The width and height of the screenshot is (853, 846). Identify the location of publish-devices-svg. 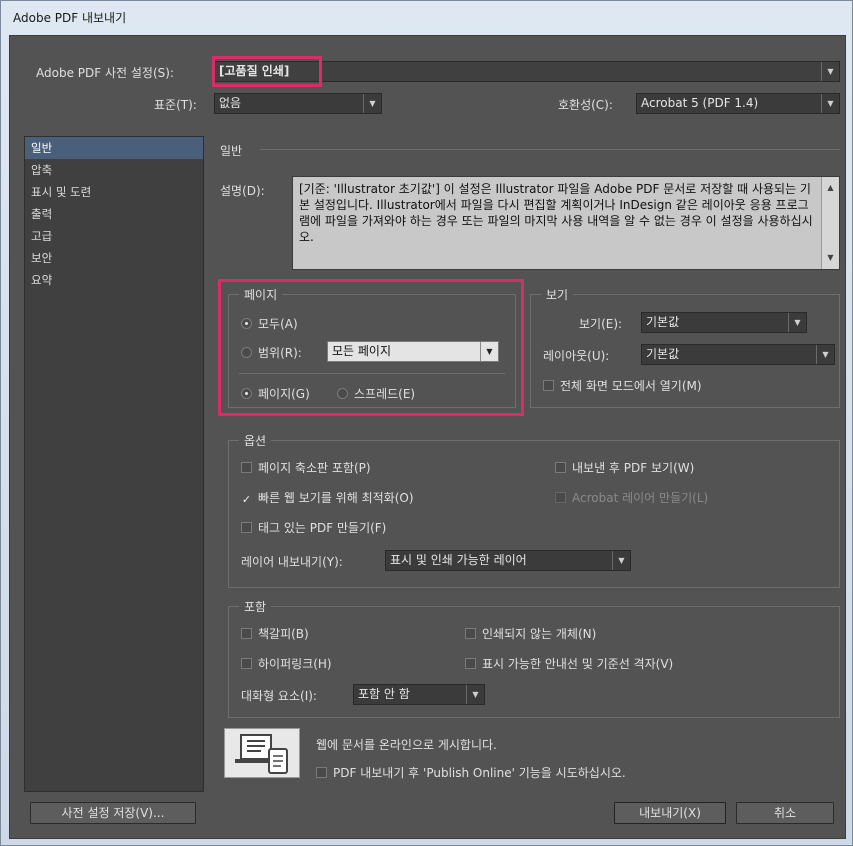
(261, 754).